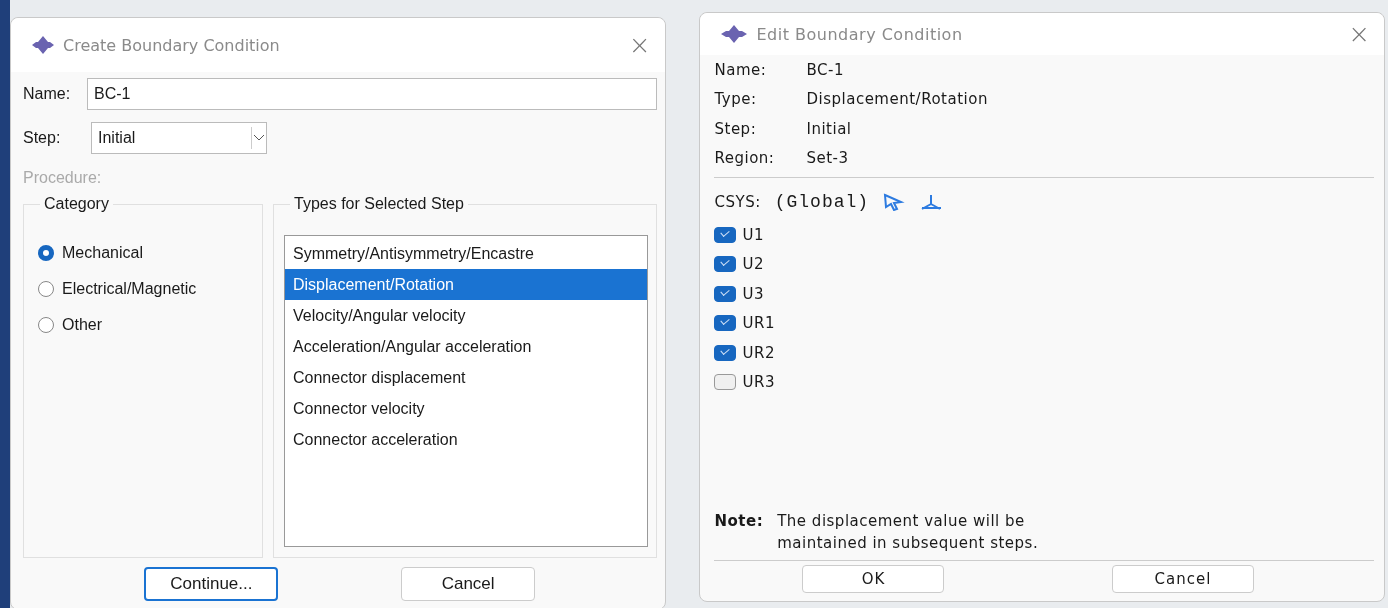 The image size is (1388, 608). Describe the element at coordinates (736, 99) in the screenshot. I see `field-label: Type:` at that location.